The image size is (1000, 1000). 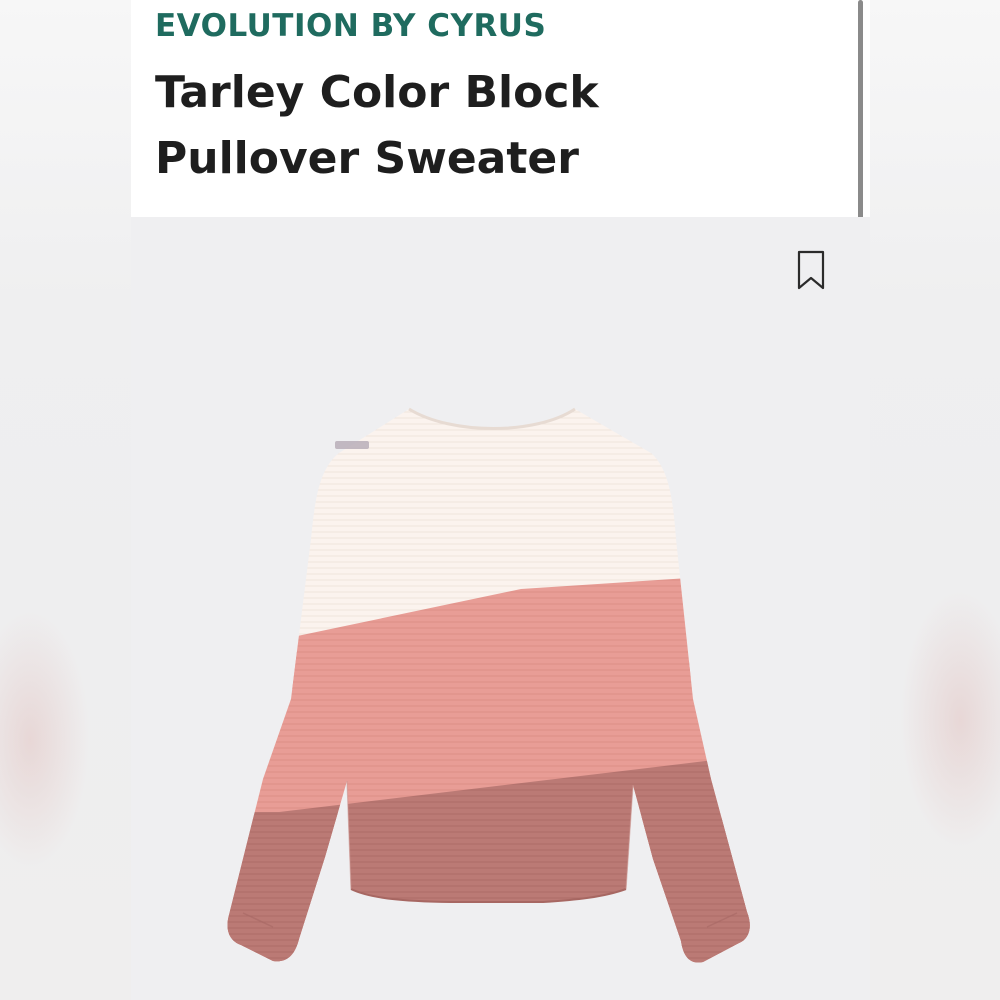 What do you see at coordinates (65, 500) in the screenshot?
I see `left-background-blur` at bounding box center [65, 500].